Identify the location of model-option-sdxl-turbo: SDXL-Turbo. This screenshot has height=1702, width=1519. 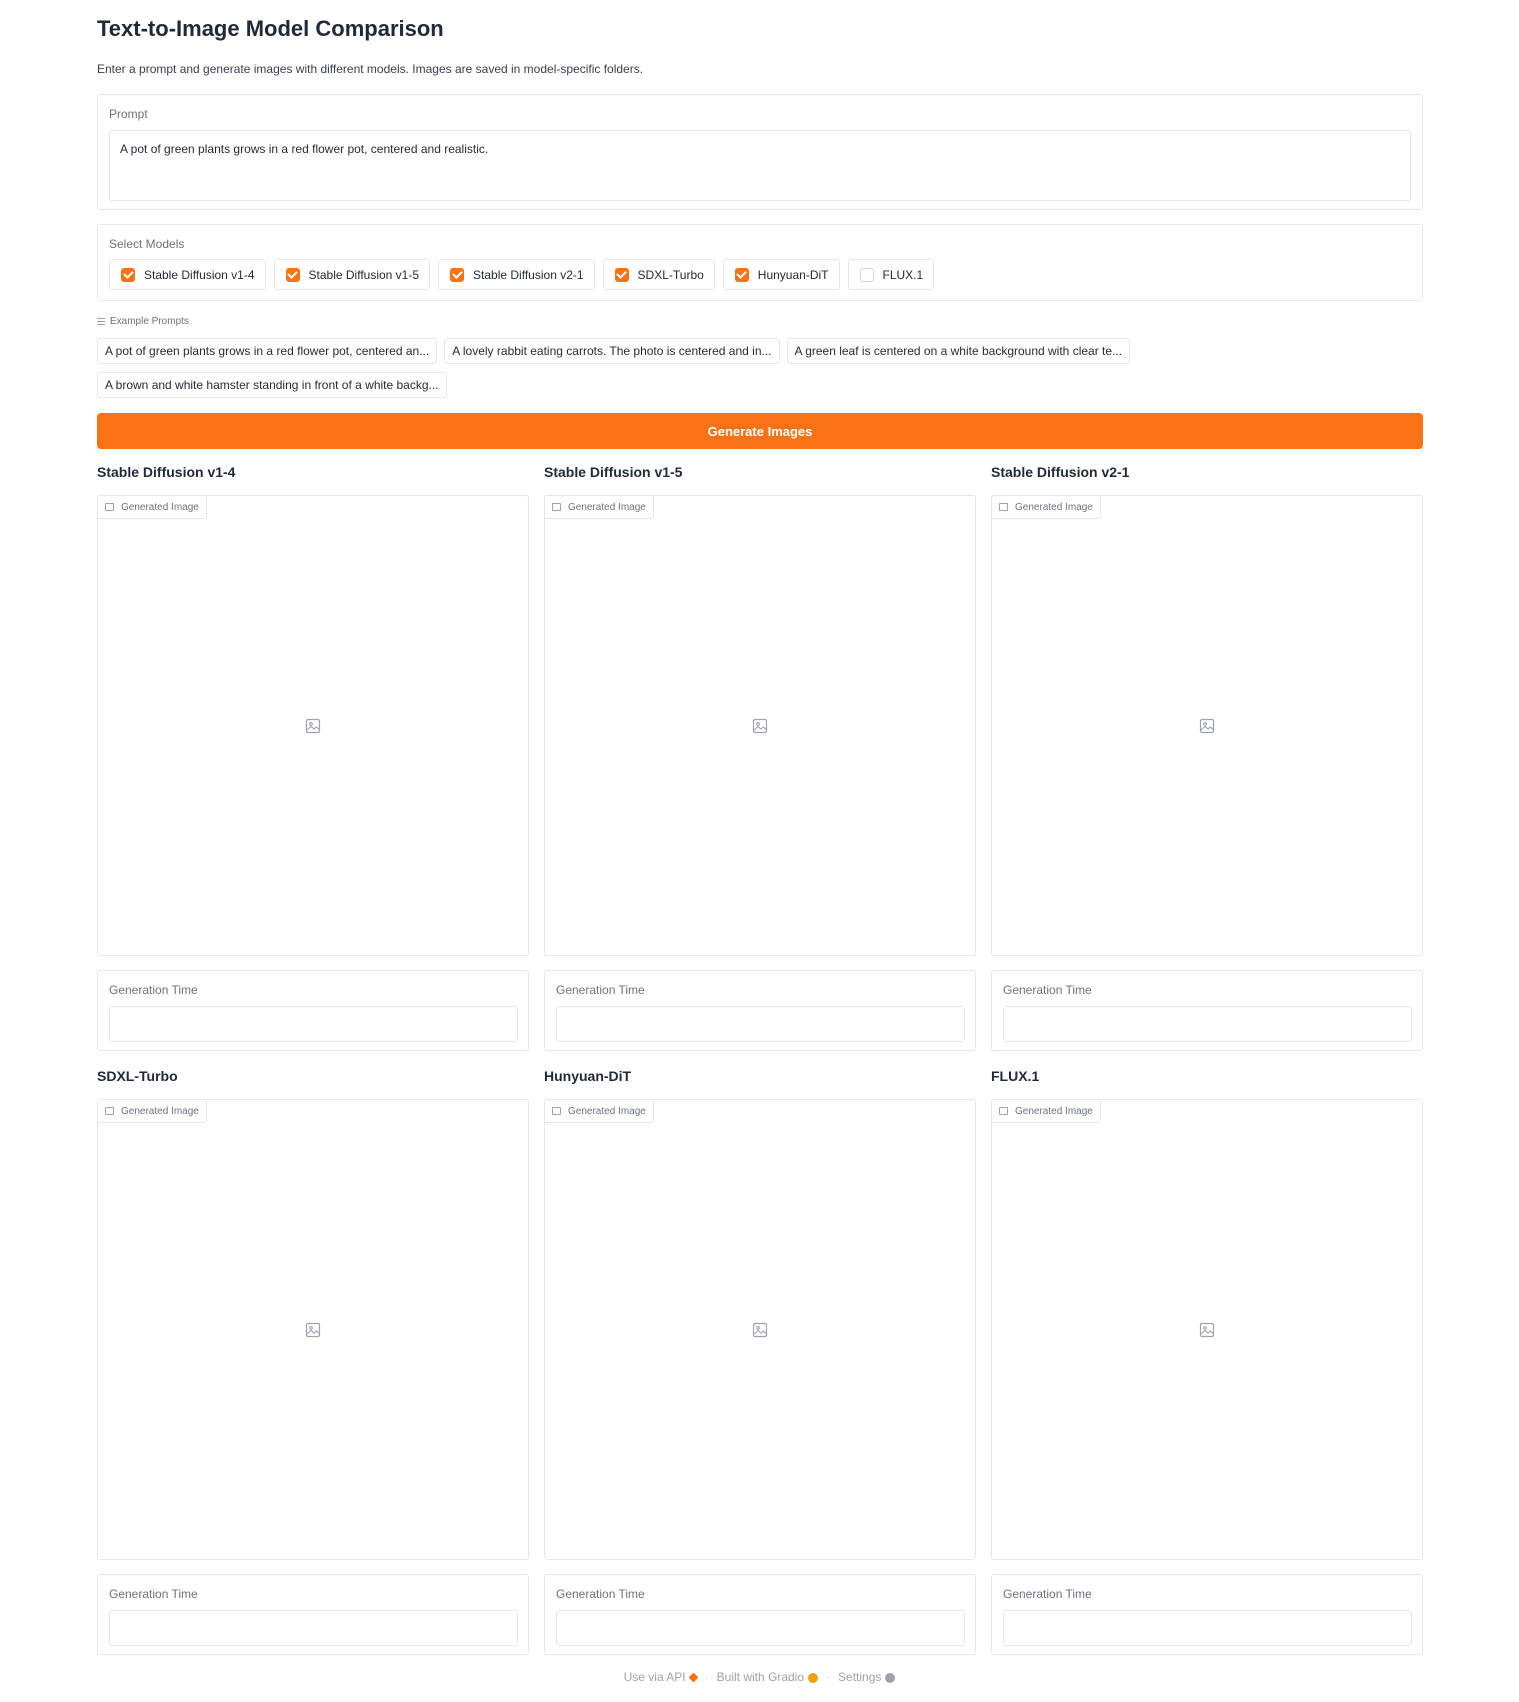
(658, 274).